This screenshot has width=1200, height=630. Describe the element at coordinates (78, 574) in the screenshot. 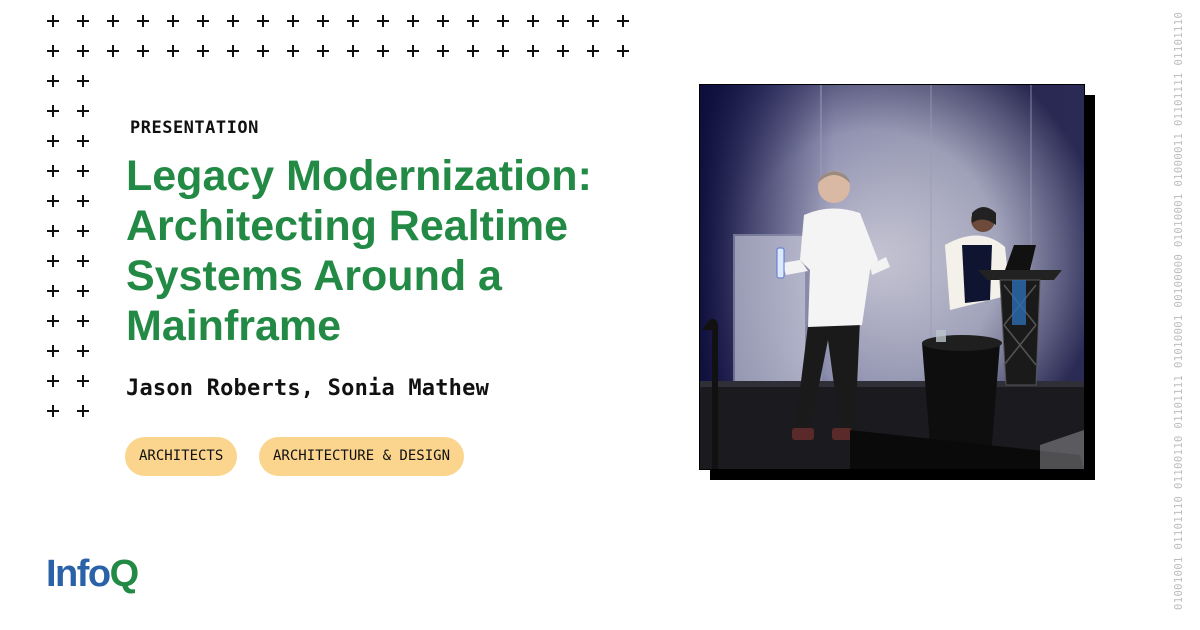

I see `logo-text-info: Info` at that location.